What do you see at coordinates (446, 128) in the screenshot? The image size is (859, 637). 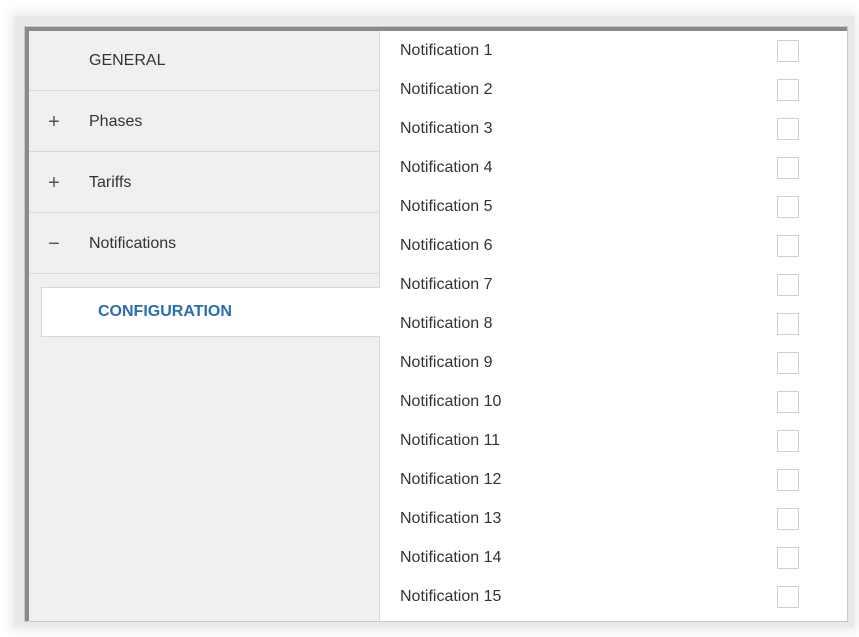 I see `notification-label: Notification 3` at bounding box center [446, 128].